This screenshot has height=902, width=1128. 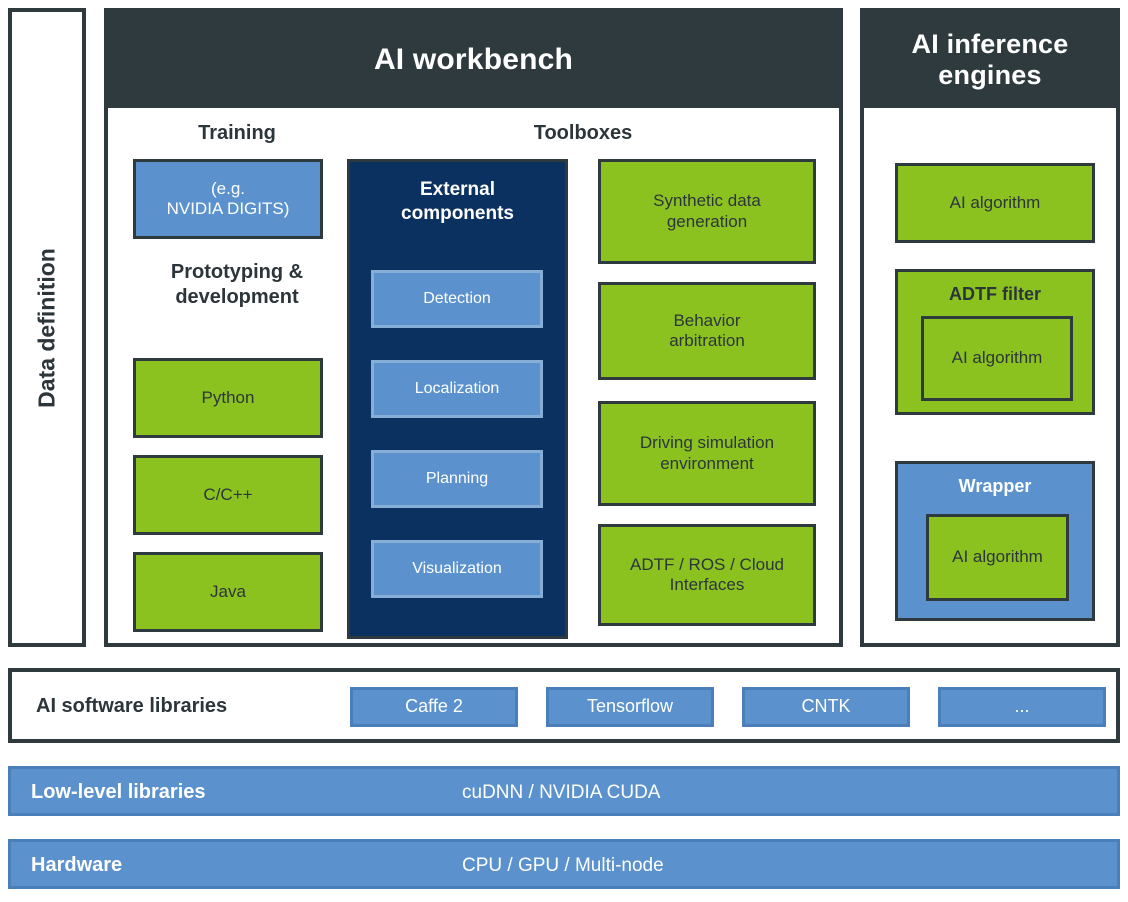 What do you see at coordinates (707, 584) in the screenshot?
I see `toolbox-module-line2: Interfaces` at bounding box center [707, 584].